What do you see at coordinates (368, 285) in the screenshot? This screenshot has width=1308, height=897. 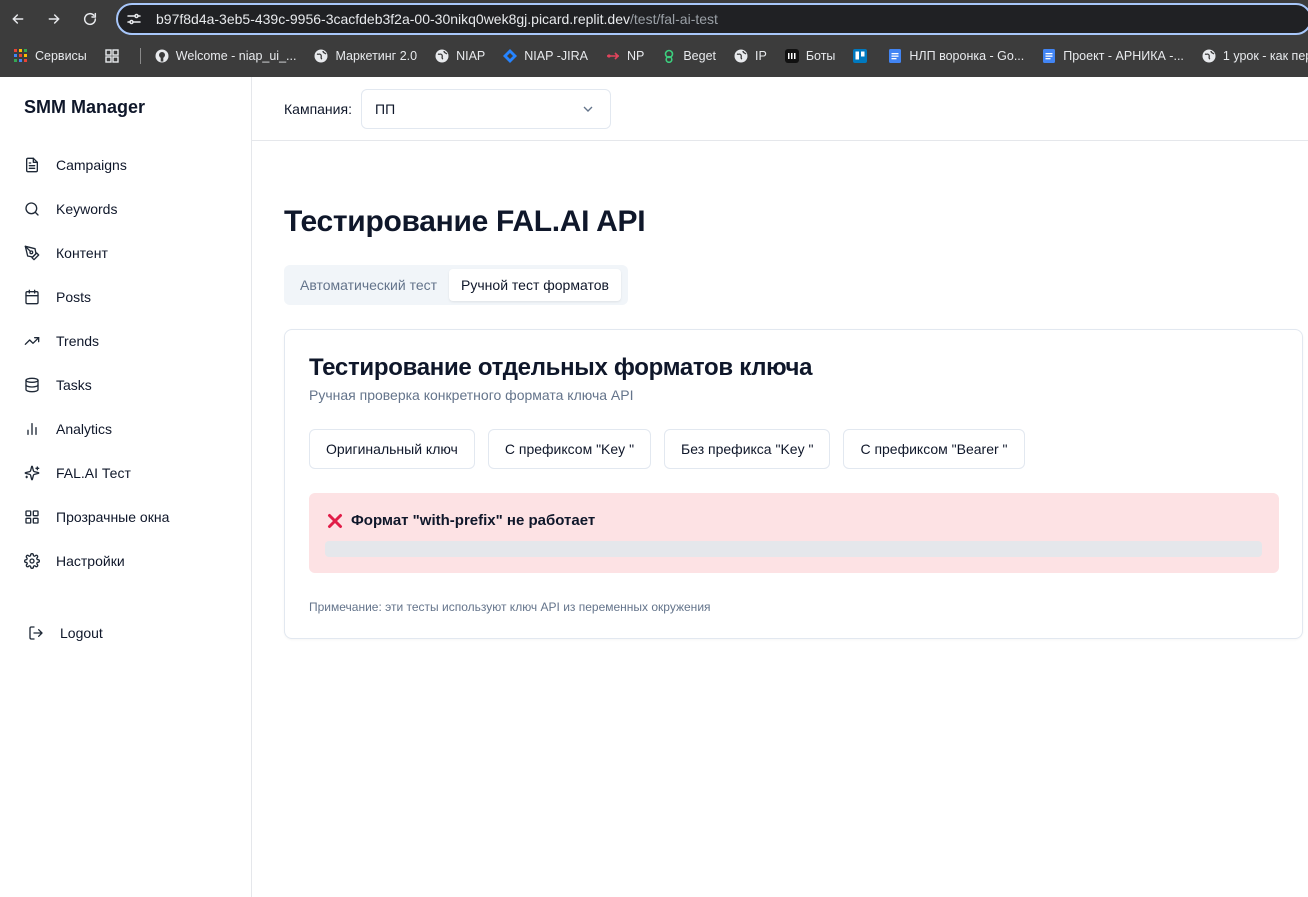 I see `tab-automatic-test: Автоматический тест` at bounding box center [368, 285].